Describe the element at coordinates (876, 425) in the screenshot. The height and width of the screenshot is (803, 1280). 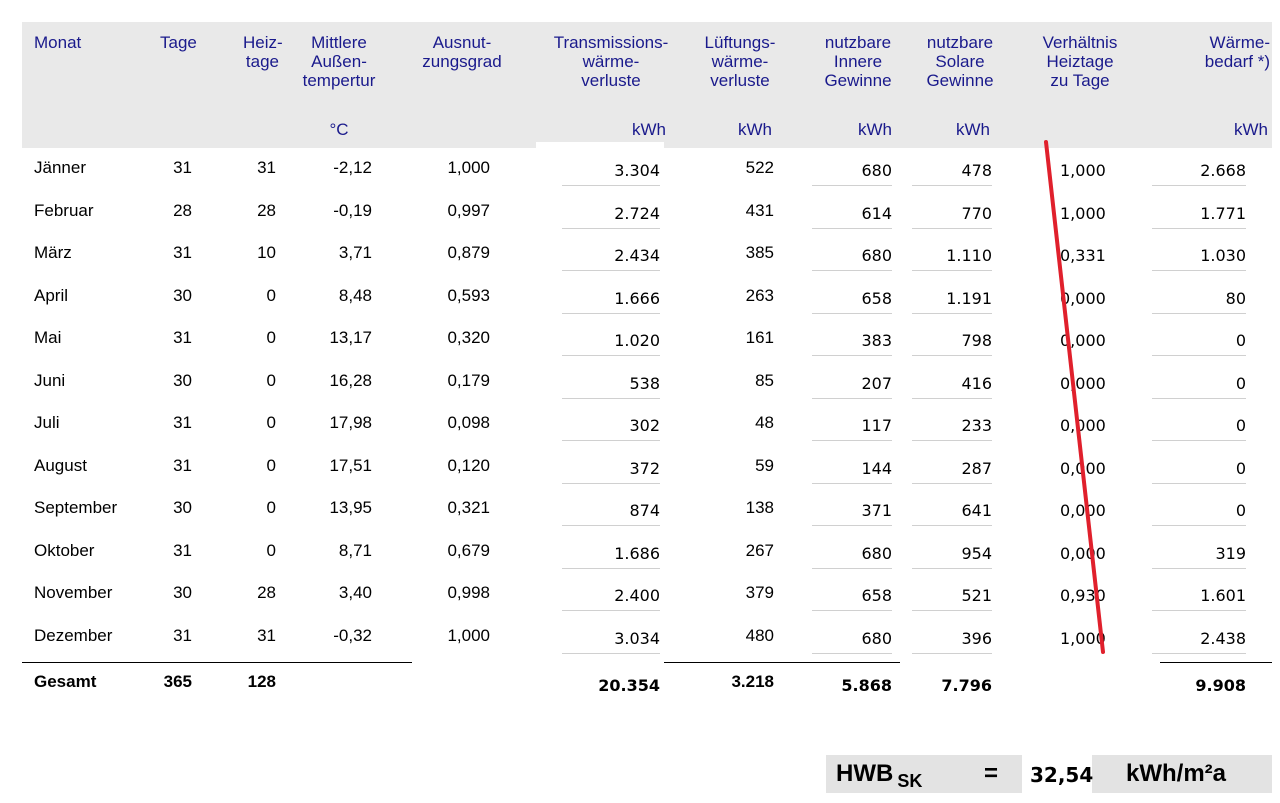
I see `cell-inner: 117` at that location.